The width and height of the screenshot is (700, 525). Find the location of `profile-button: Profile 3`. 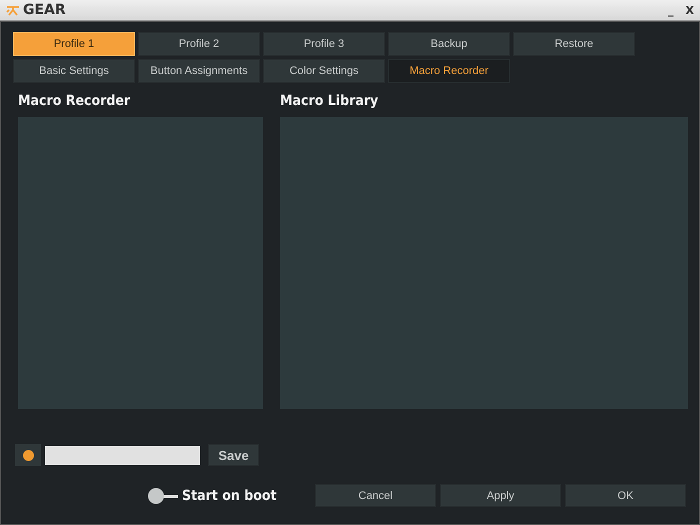

profile-button: Profile 3 is located at coordinates (324, 44).